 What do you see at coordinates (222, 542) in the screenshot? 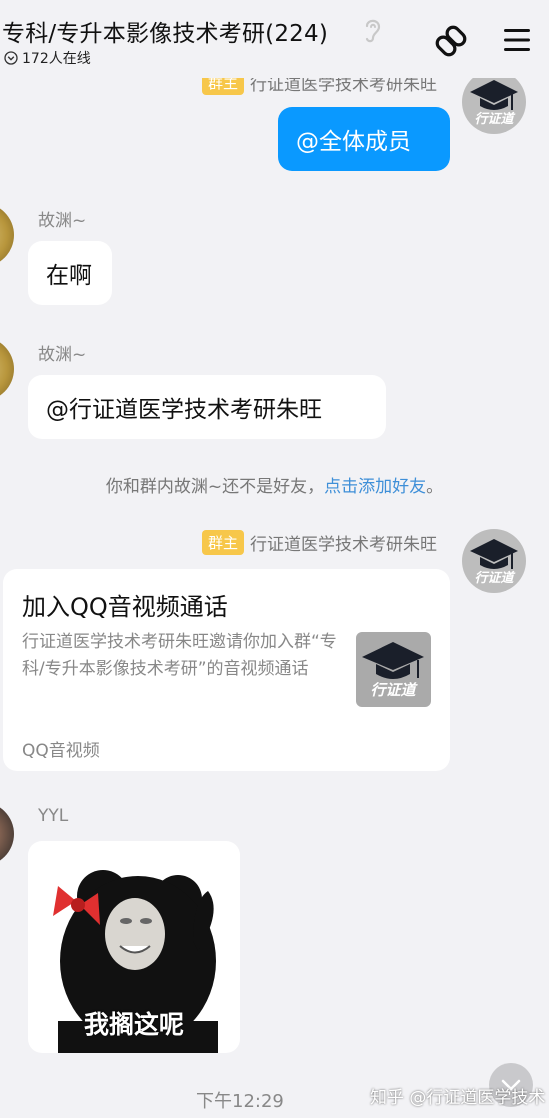
I see `owner-badge: 群主` at bounding box center [222, 542].